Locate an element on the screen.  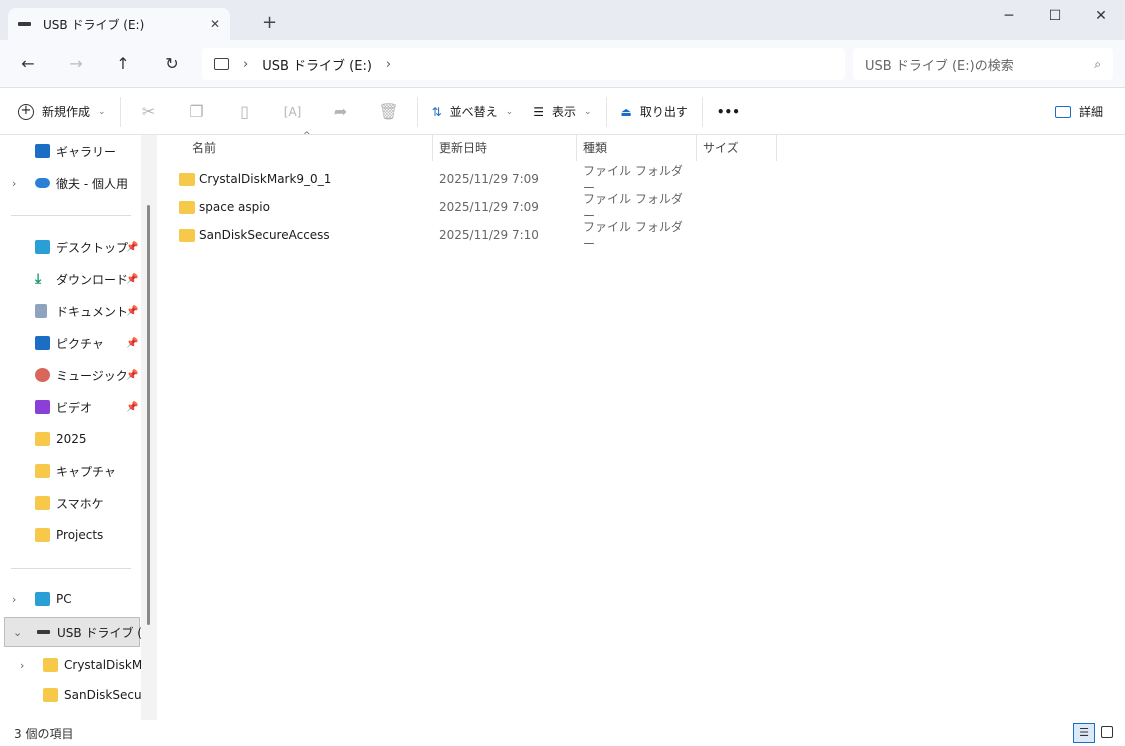
details-view-button: ☰ is located at coordinates (1084, 733).